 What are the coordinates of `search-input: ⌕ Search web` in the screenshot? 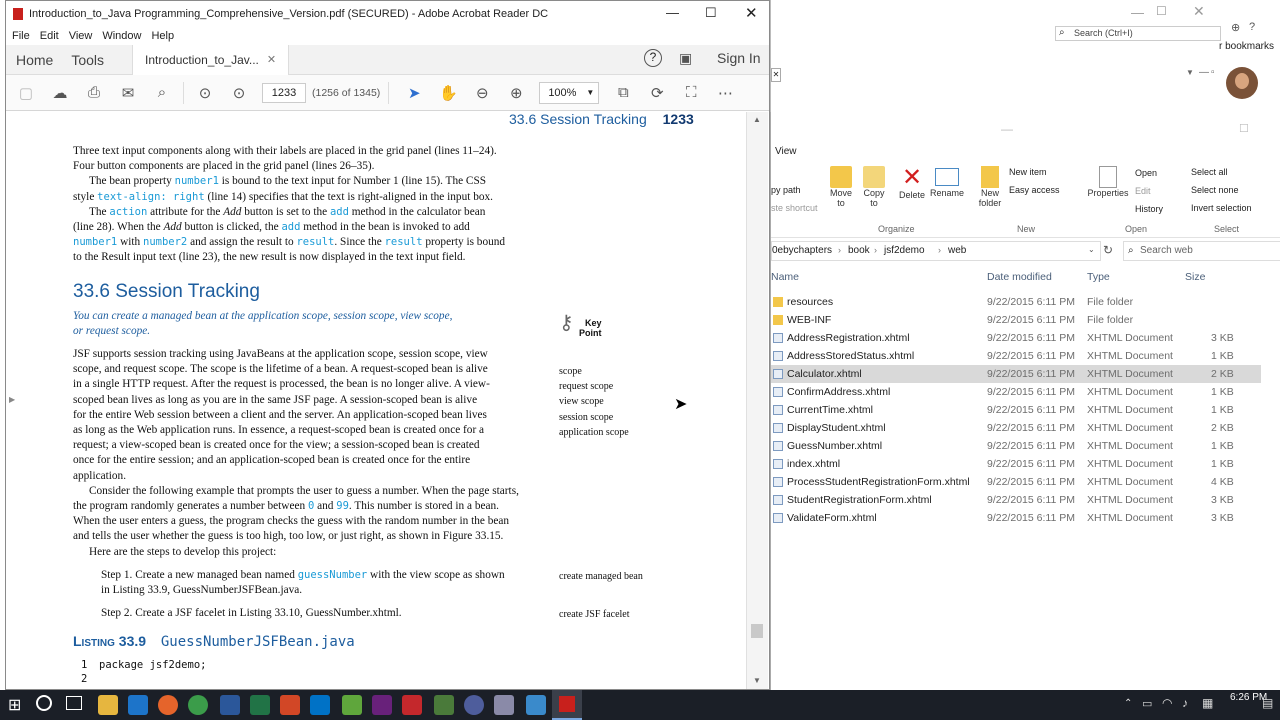 It's located at (1201, 251).